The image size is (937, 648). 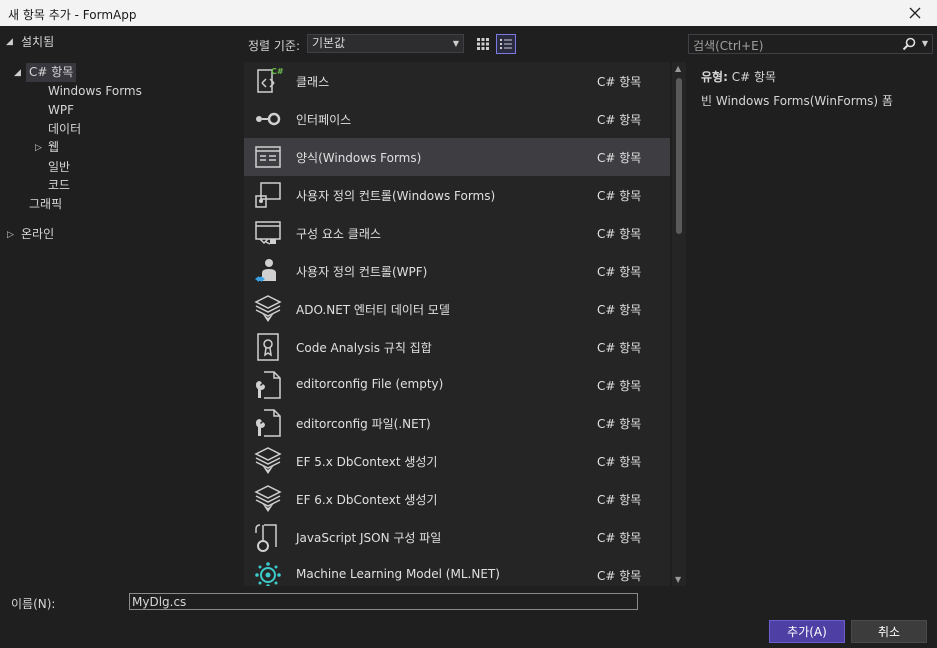 What do you see at coordinates (45, 204) in the screenshot?
I see `tree-node-graphics: 그래픽` at bounding box center [45, 204].